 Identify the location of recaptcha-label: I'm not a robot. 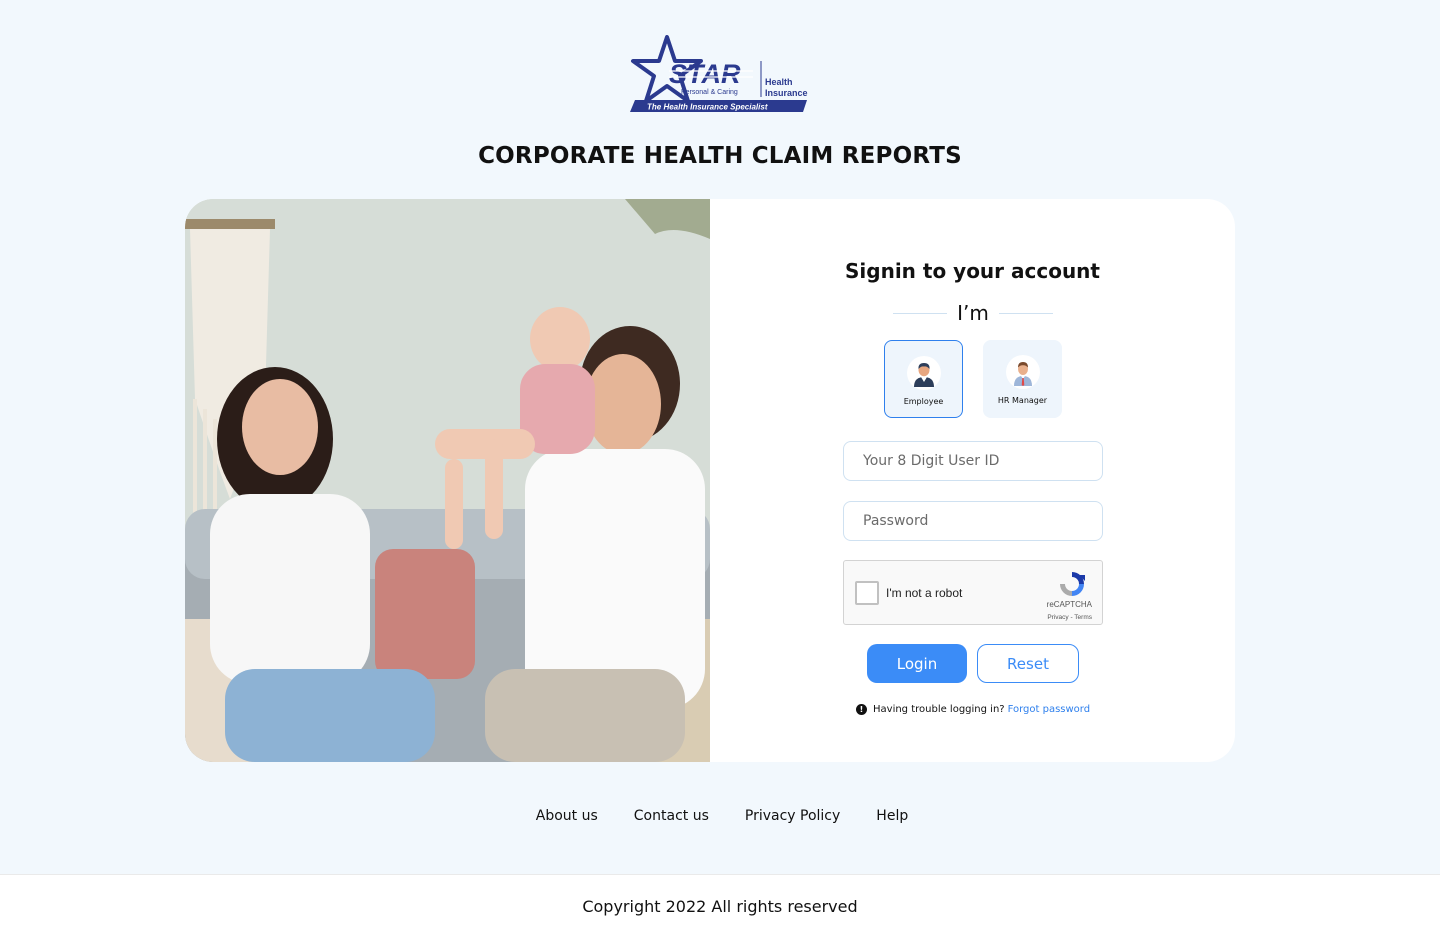
(924, 593).